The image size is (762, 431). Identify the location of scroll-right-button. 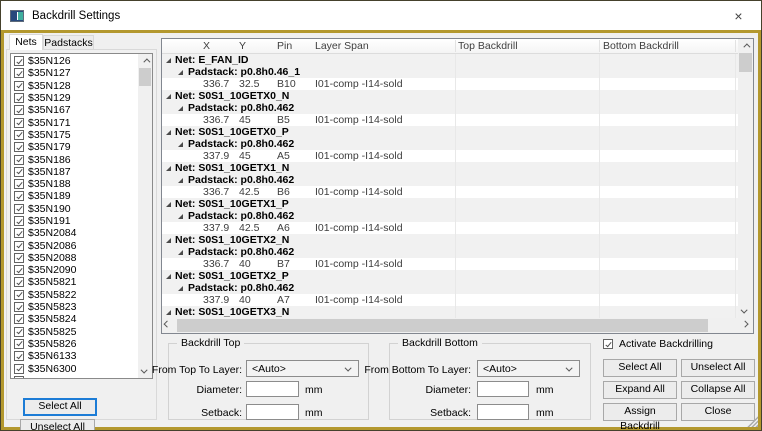
(746, 325).